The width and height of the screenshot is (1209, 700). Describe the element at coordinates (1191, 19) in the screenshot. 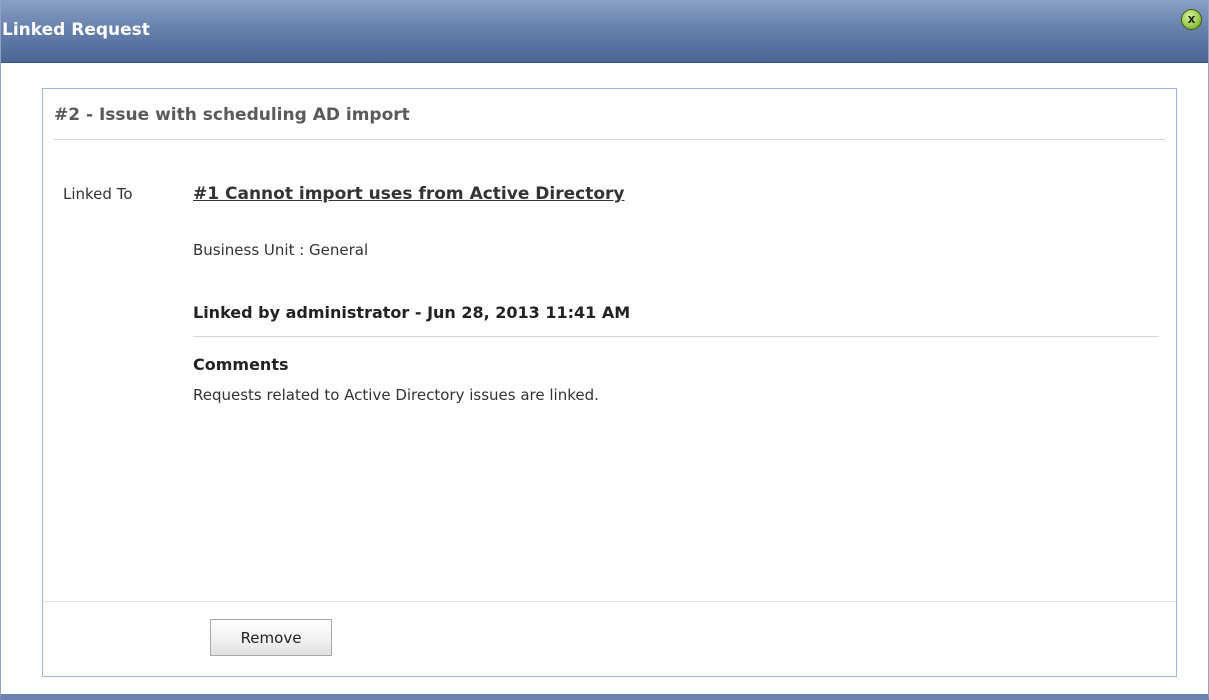

I see `close-icon: x` at that location.